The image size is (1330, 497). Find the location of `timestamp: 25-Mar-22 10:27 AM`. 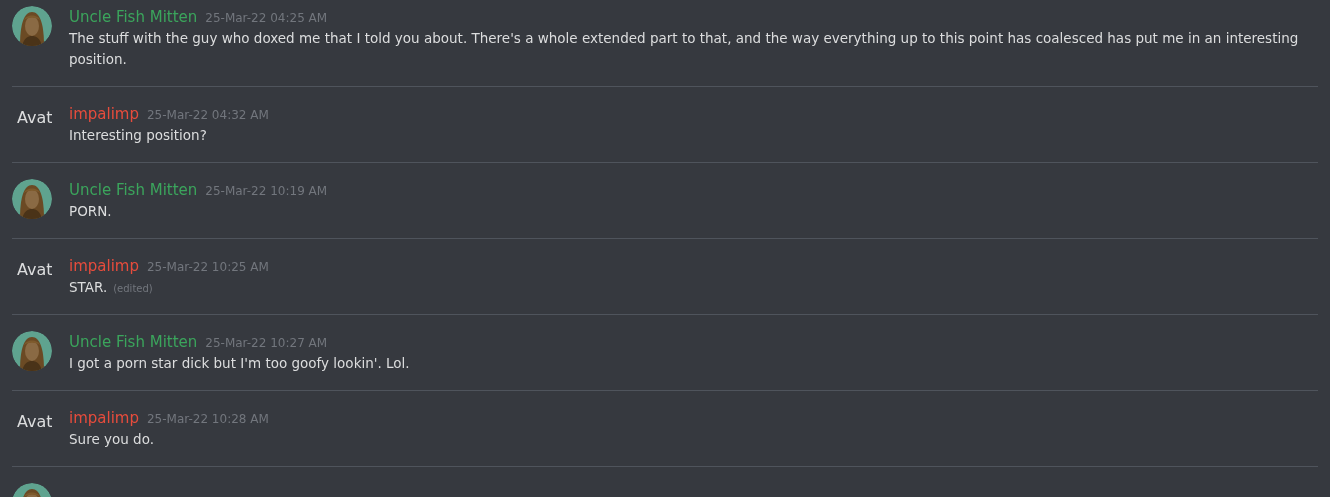

timestamp: 25-Mar-22 10:27 AM is located at coordinates (266, 343).